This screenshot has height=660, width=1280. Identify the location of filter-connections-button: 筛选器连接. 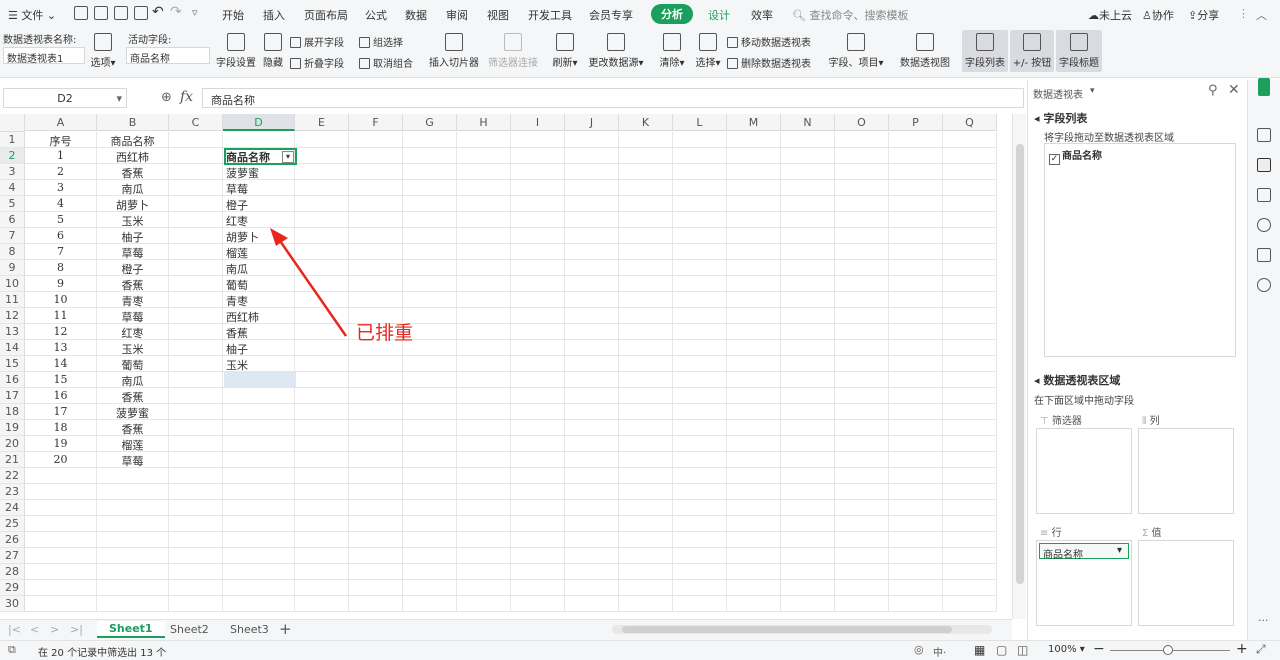
(513, 51).